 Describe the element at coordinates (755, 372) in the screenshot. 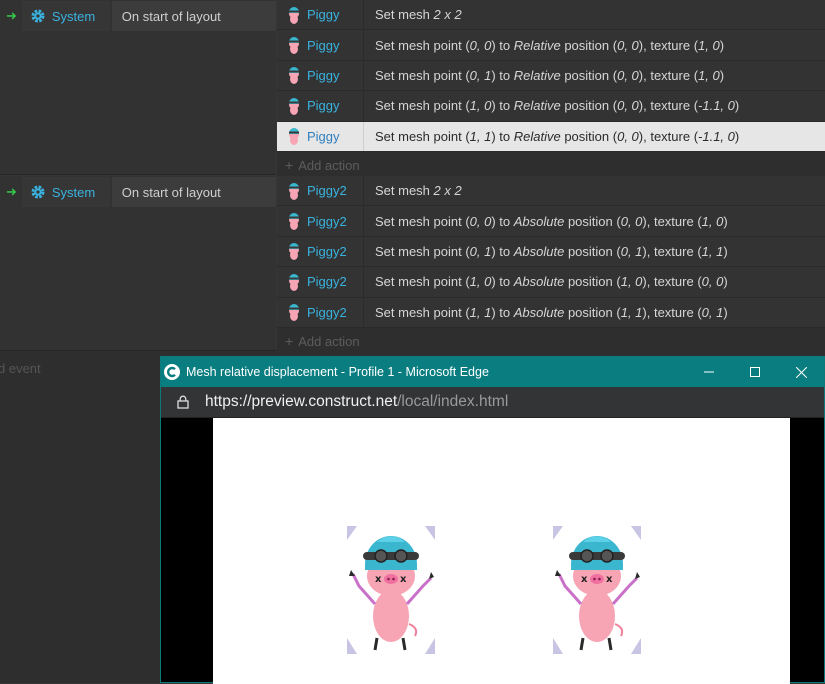

I see `maximize-icon` at that location.